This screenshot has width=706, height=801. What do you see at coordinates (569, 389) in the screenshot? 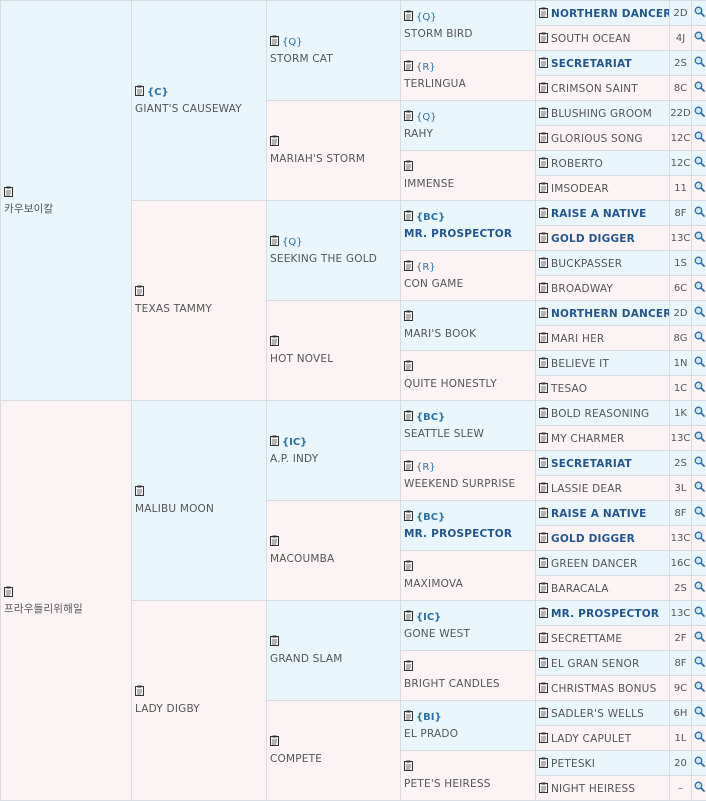
I see `horse-name: TESAO` at bounding box center [569, 389].